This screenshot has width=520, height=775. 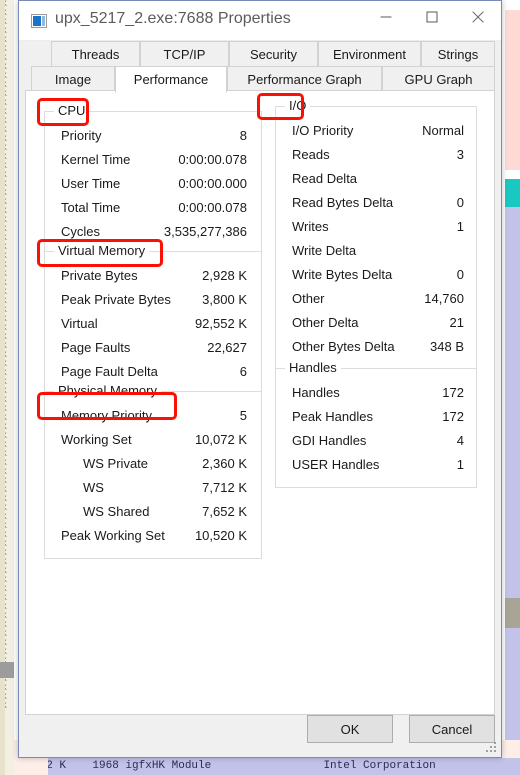 I want to click on label-peak-private-bytes: Peak Private Bytes, so click(x=116, y=299).